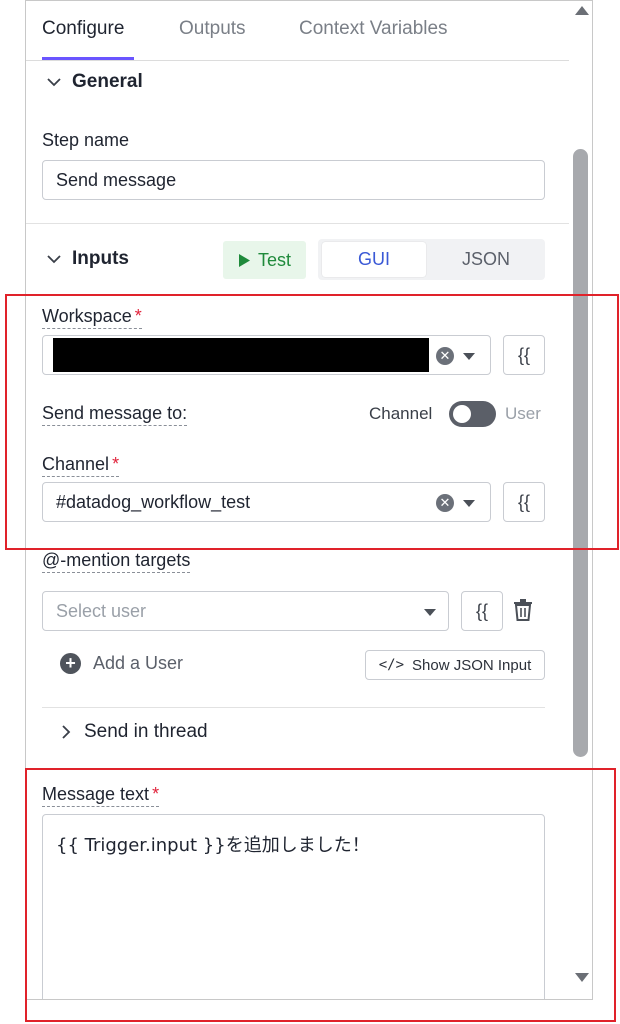 The height and width of the screenshot is (1024, 620). Describe the element at coordinates (524, 502) in the screenshot. I see `channel-template-button: {{` at that location.